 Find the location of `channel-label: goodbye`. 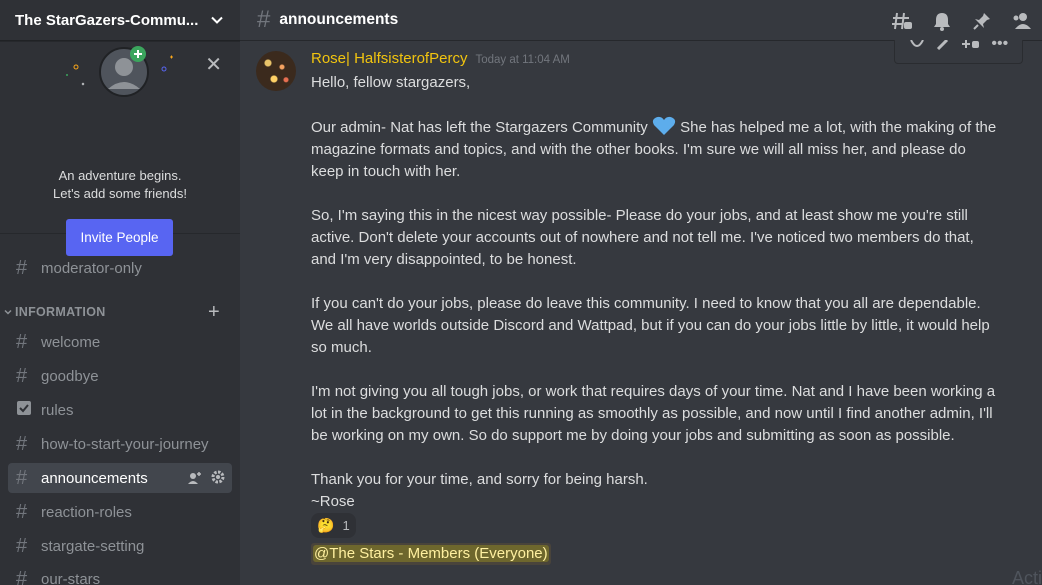

channel-label: goodbye is located at coordinates (70, 376).